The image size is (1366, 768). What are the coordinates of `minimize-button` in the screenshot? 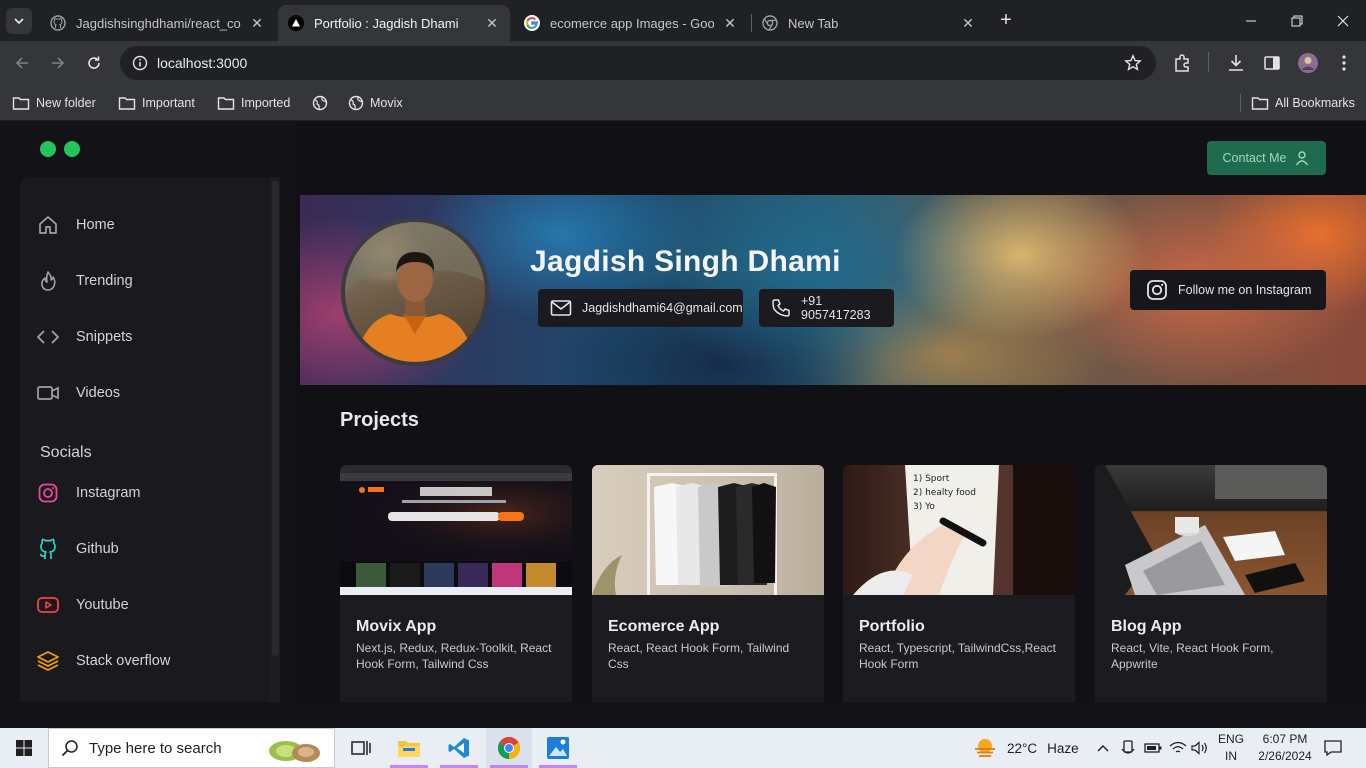 It's located at (1251, 20).